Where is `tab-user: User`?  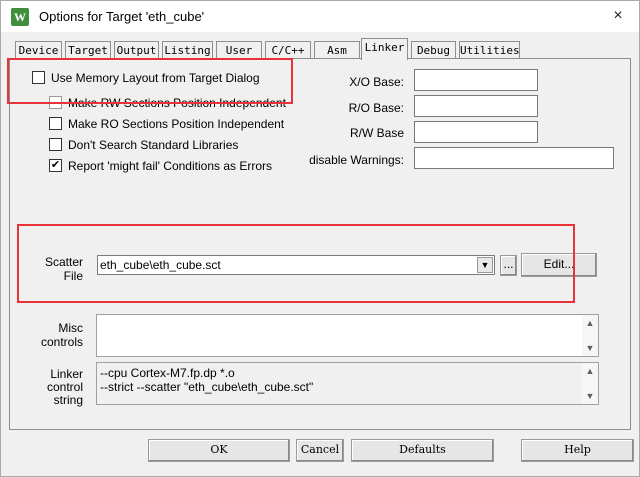 tab-user: User is located at coordinates (239, 50).